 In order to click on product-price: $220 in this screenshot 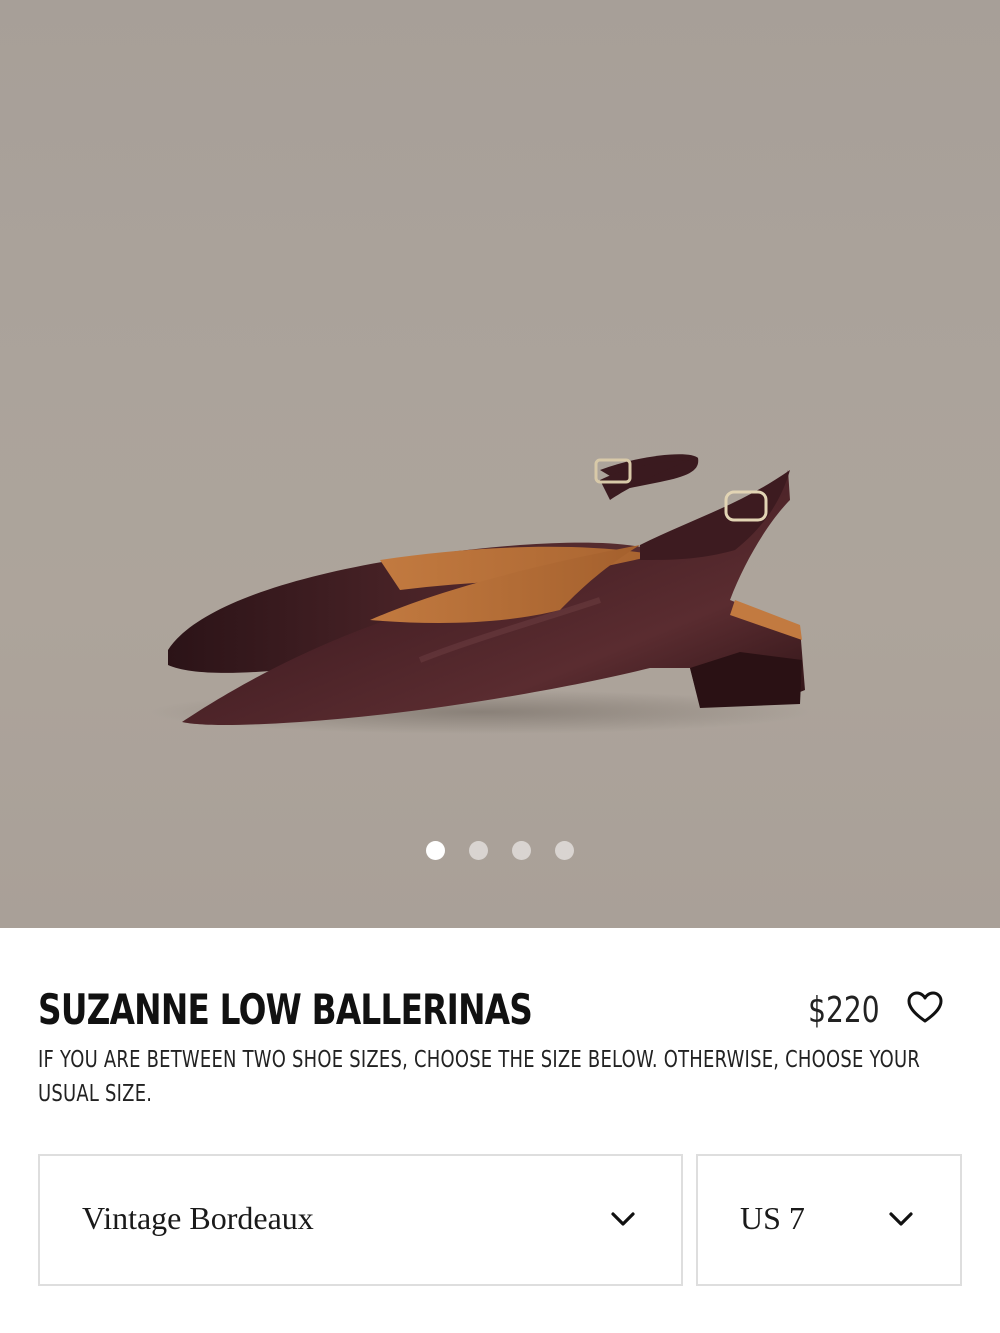, I will do `click(844, 1010)`.